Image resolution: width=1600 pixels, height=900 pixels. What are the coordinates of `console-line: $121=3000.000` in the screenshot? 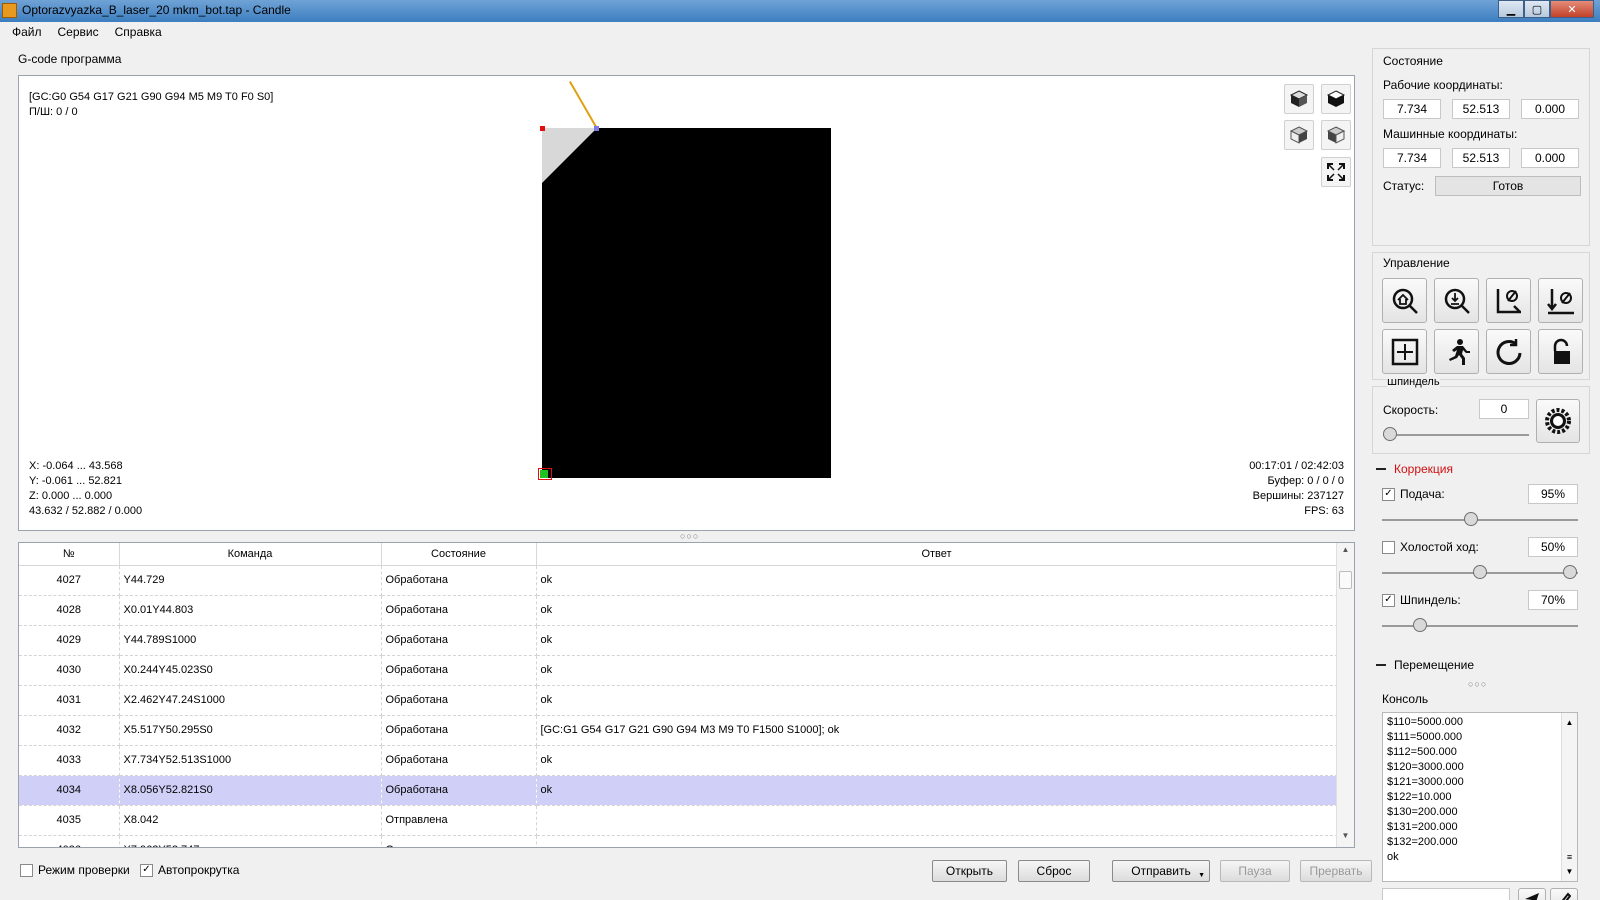 It's located at (1425, 782).